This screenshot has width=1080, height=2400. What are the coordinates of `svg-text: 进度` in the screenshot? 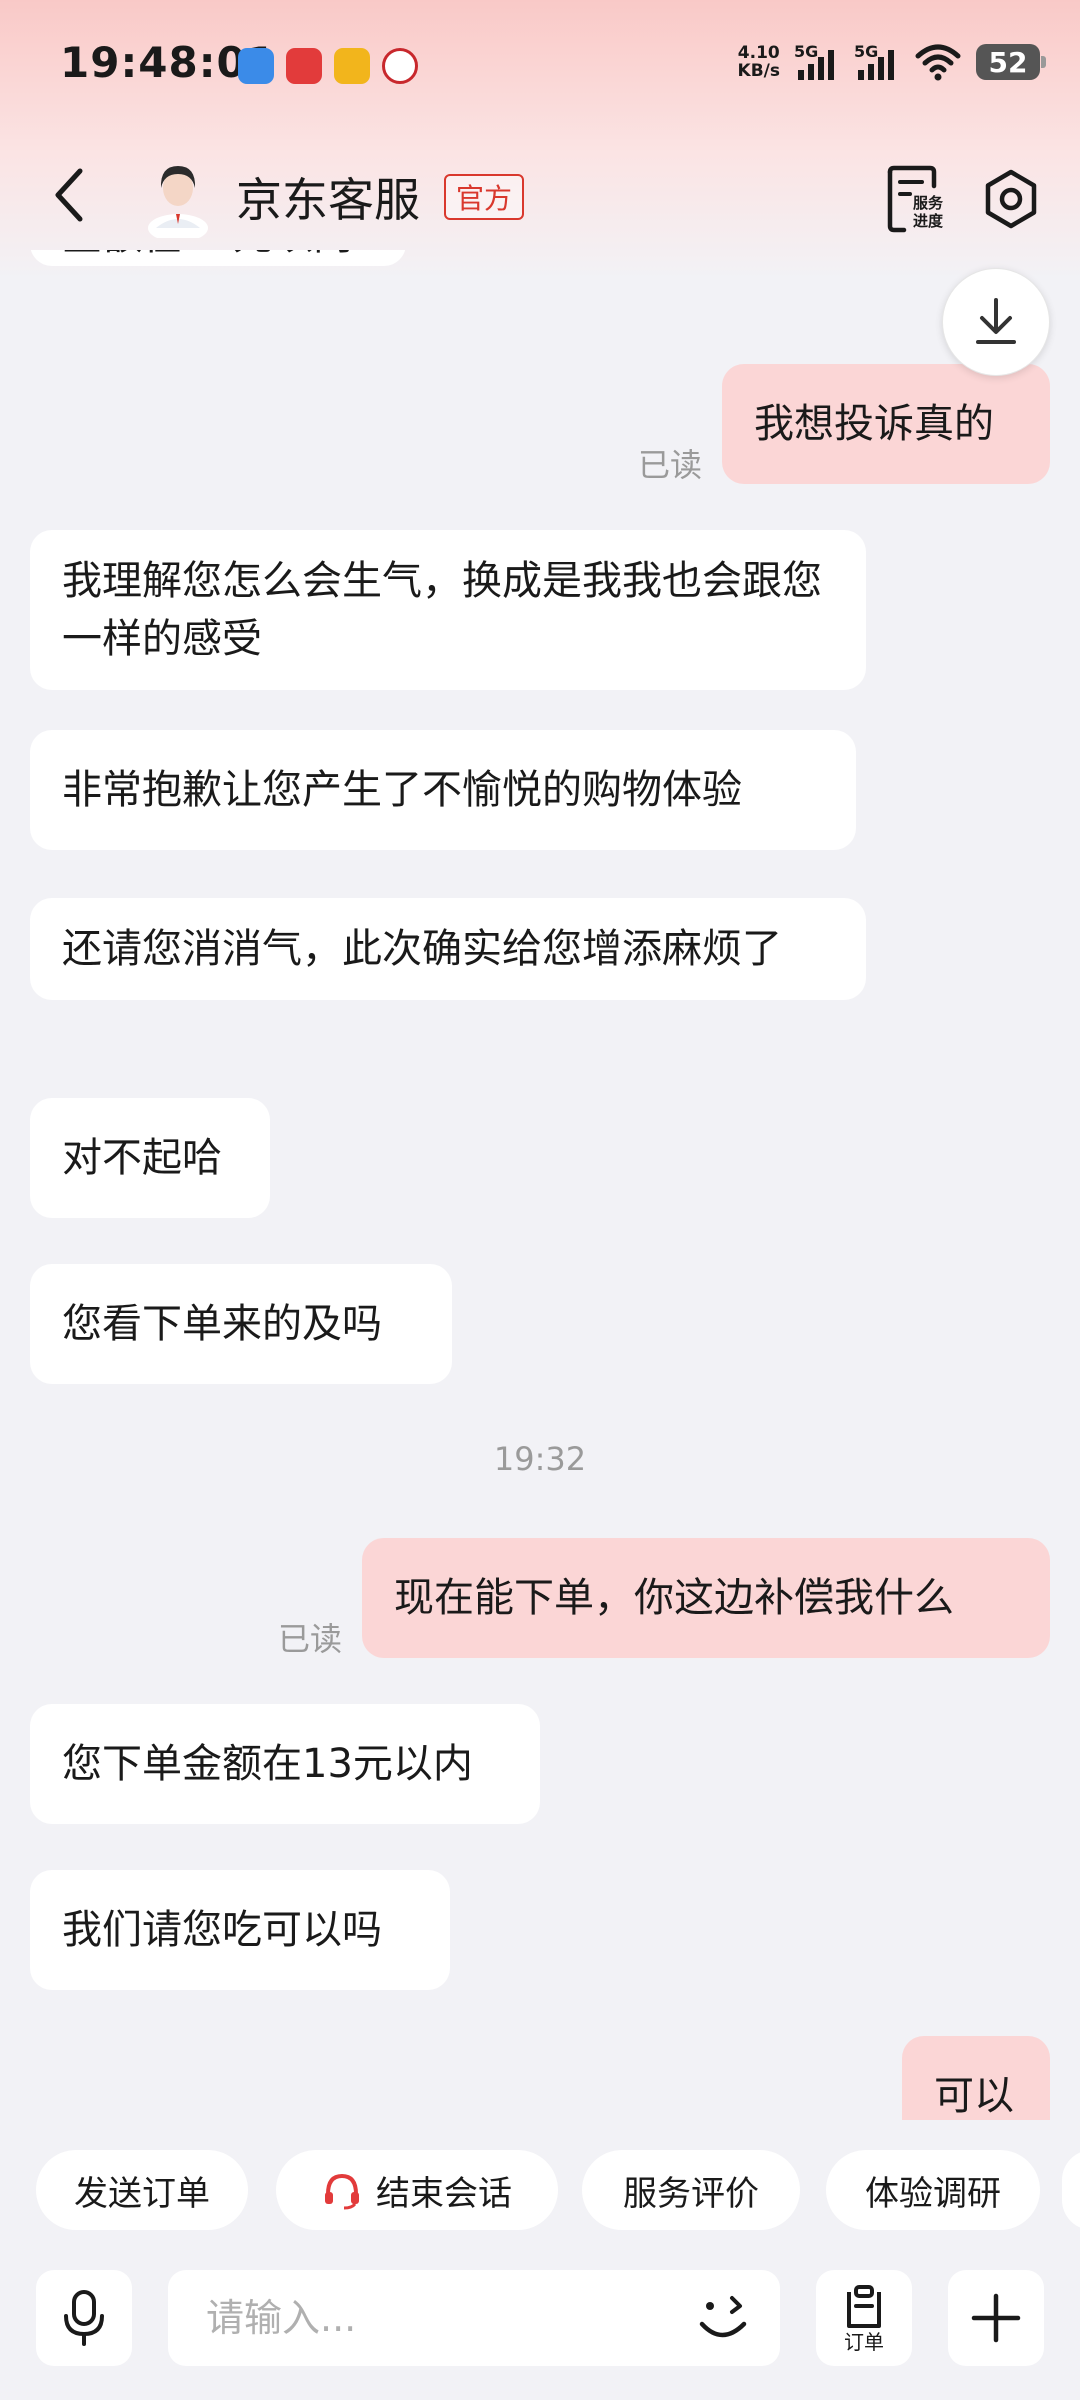 It's located at (928, 221).